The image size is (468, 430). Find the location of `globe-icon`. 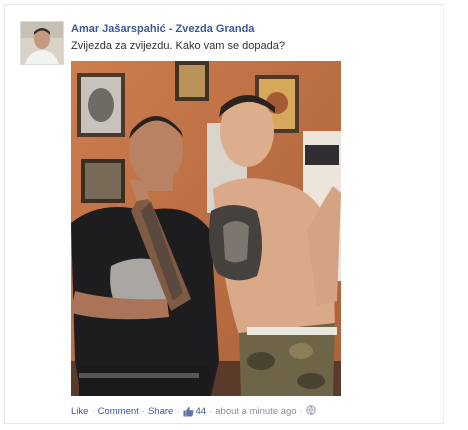

globe-icon is located at coordinates (311, 411).